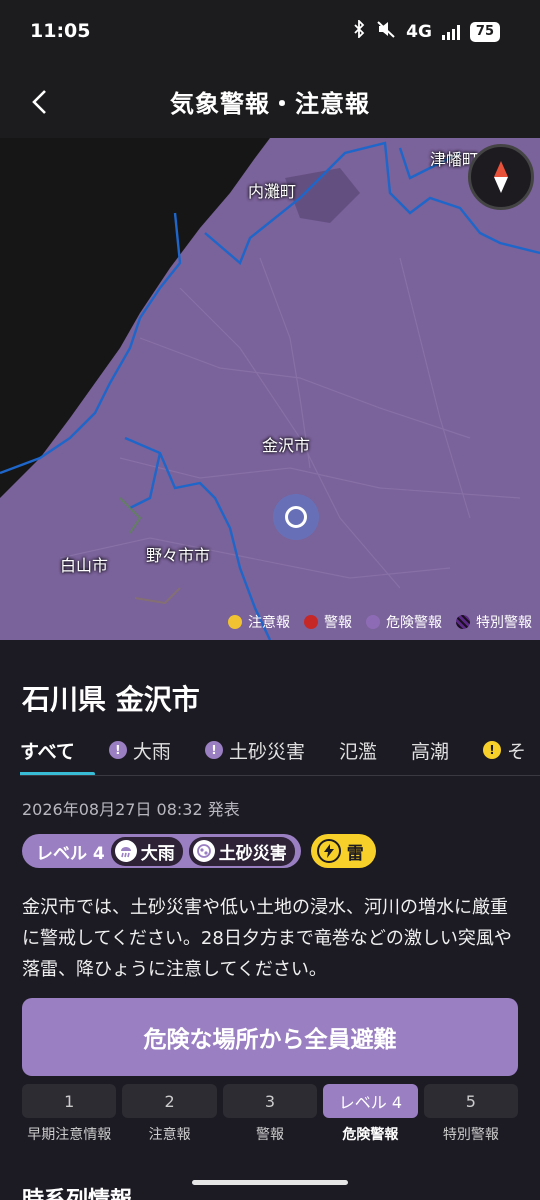  I want to click on landslide-chip: 土砂災害, so click(241, 851).